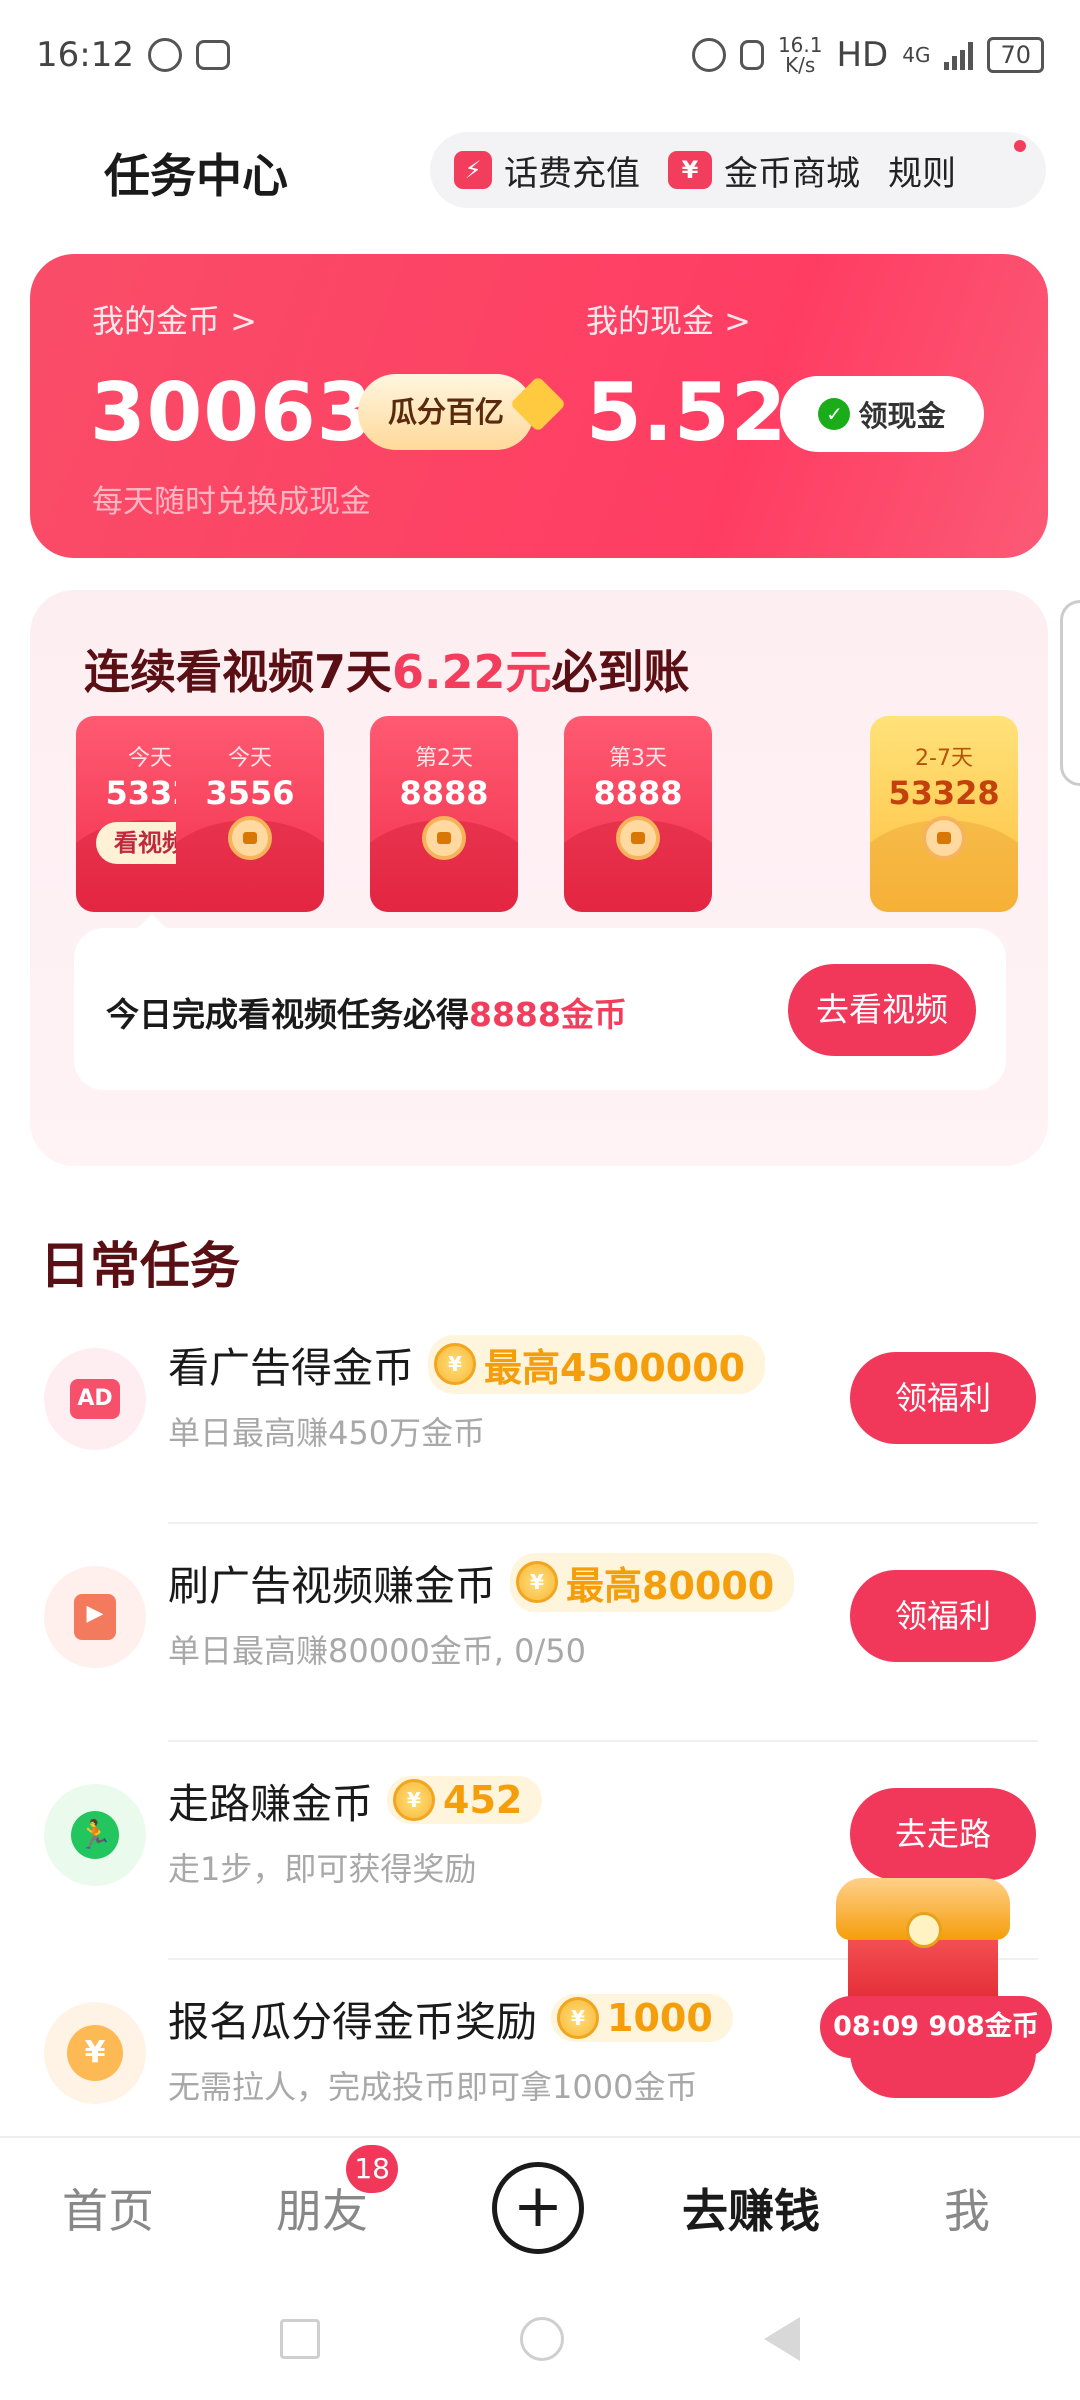  I want to click on sparkle-icon, so click(538, 404).